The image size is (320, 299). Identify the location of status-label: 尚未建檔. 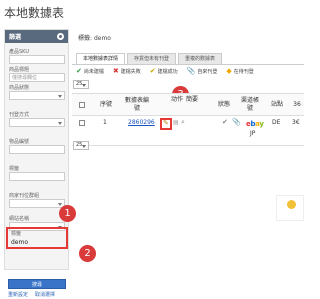
(93, 72).